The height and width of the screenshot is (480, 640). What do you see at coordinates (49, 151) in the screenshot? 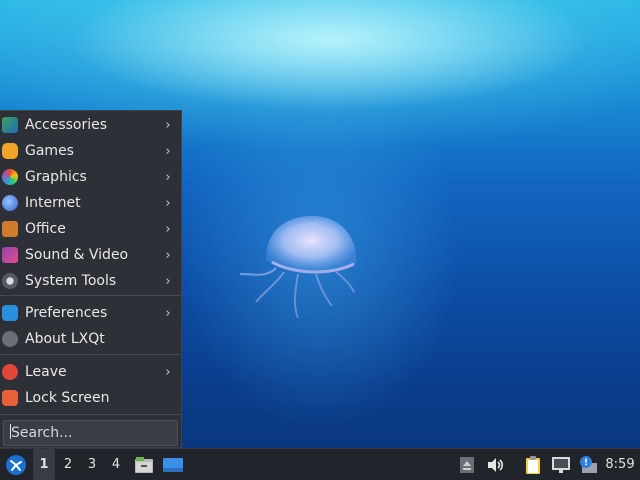
I see `menu-item-label: Games` at bounding box center [49, 151].